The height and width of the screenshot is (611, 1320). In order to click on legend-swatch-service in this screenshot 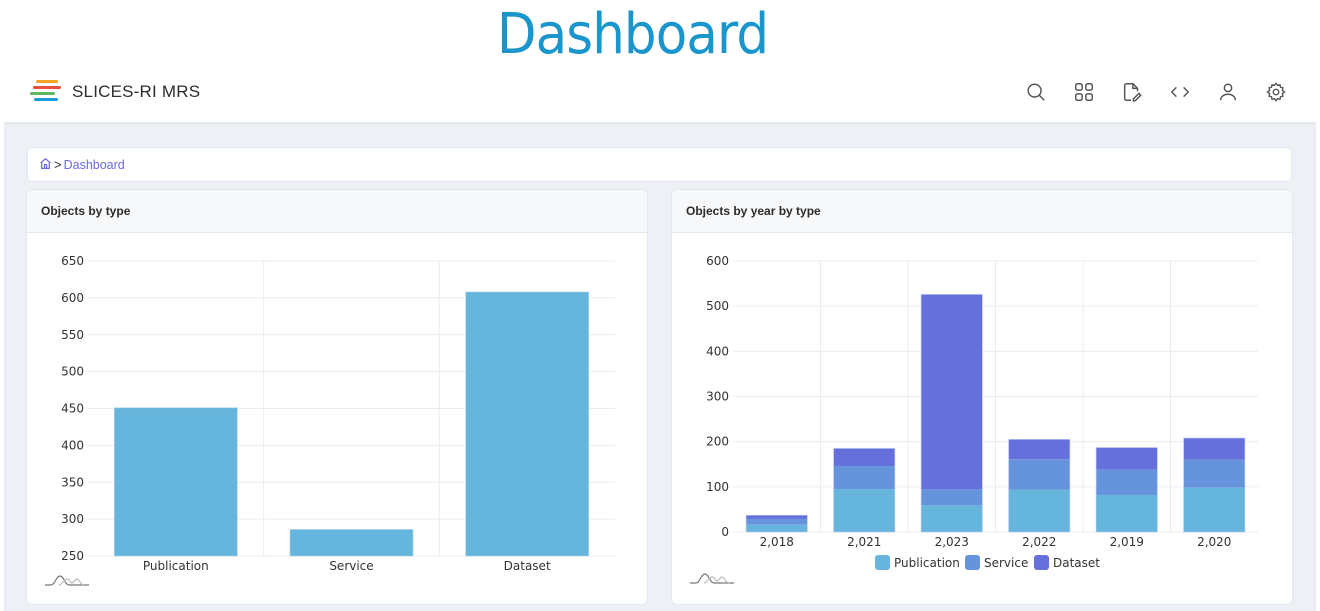, I will do `click(972, 562)`.